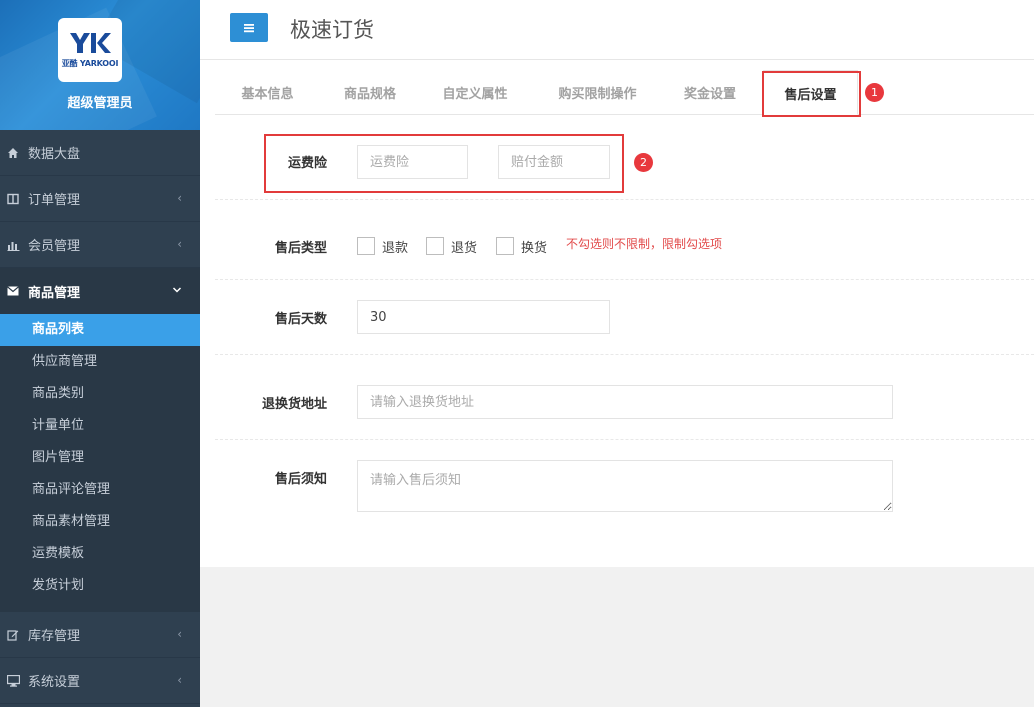 This screenshot has height=707, width=1034. Describe the element at coordinates (475, 92) in the screenshot. I see `tab-custom-attributes: 自定义属性` at that location.